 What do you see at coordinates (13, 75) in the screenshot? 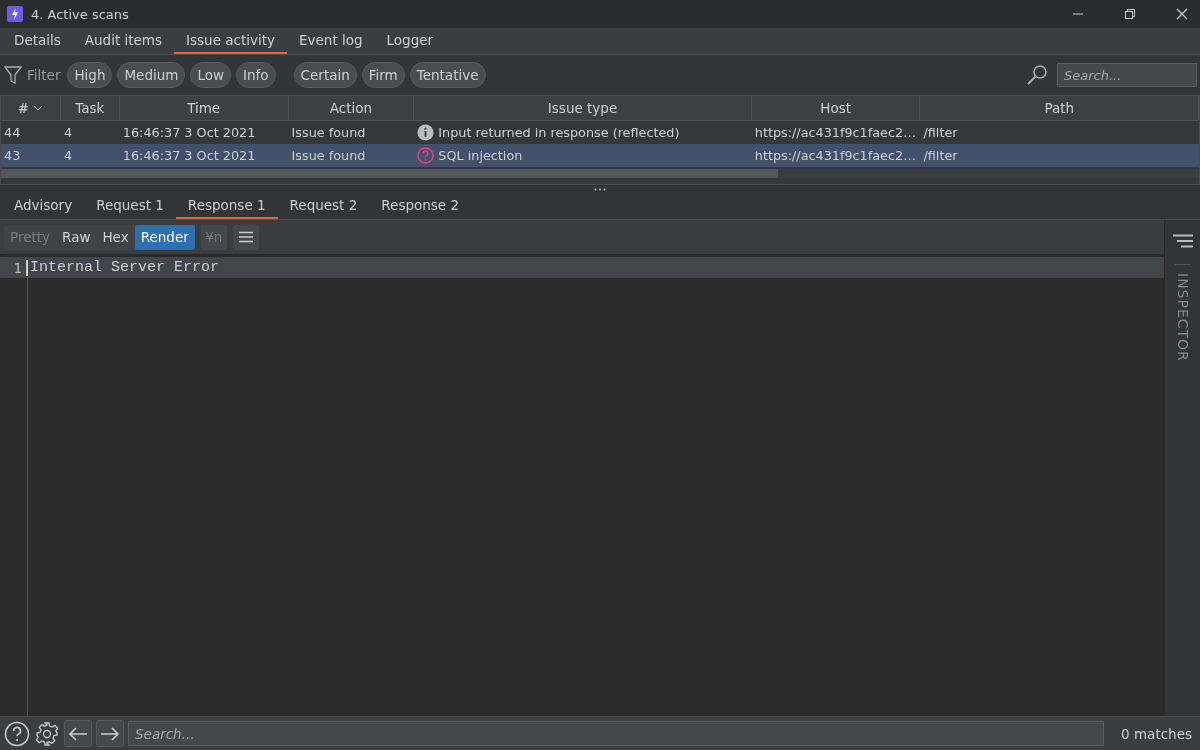
I see `filter-icon` at bounding box center [13, 75].